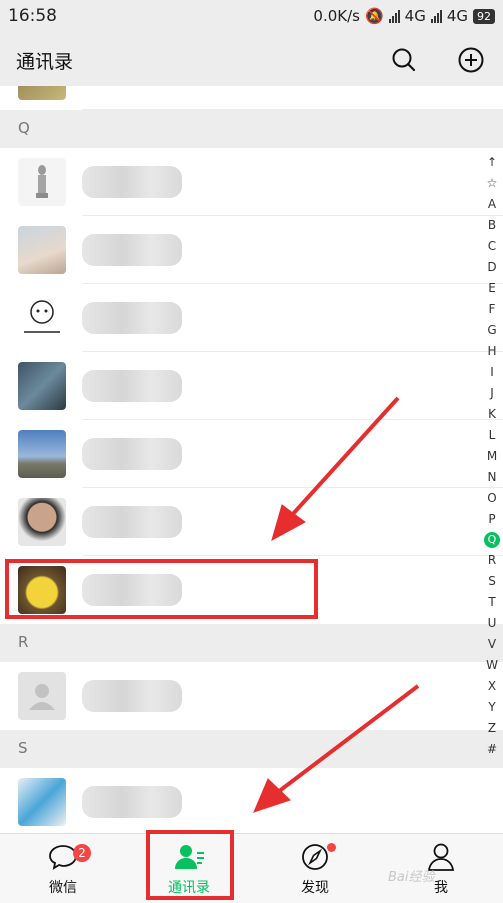  Describe the element at coordinates (82, 853) in the screenshot. I see `unread-badge: 2` at that location.